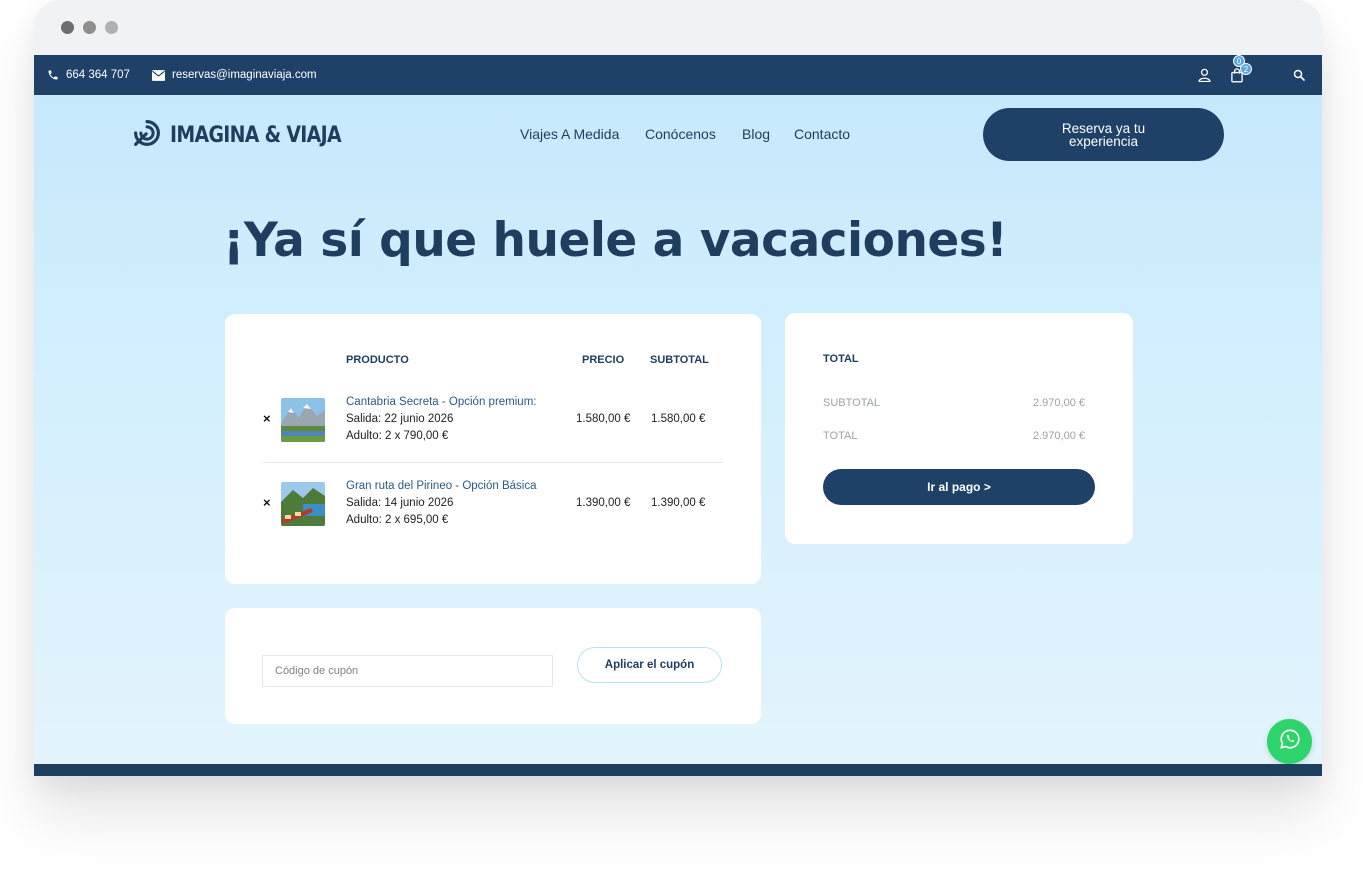  What do you see at coordinates (603, 419) in the screenshot?
I see `product-price: 1.580,00 €` at bounding box center [603, 419].